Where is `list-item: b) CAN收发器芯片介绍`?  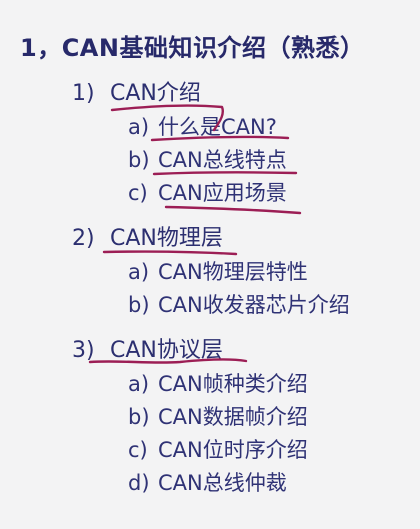 list-item: b) CAN收发器芯片介绍 is located at coordinates (239, 305).